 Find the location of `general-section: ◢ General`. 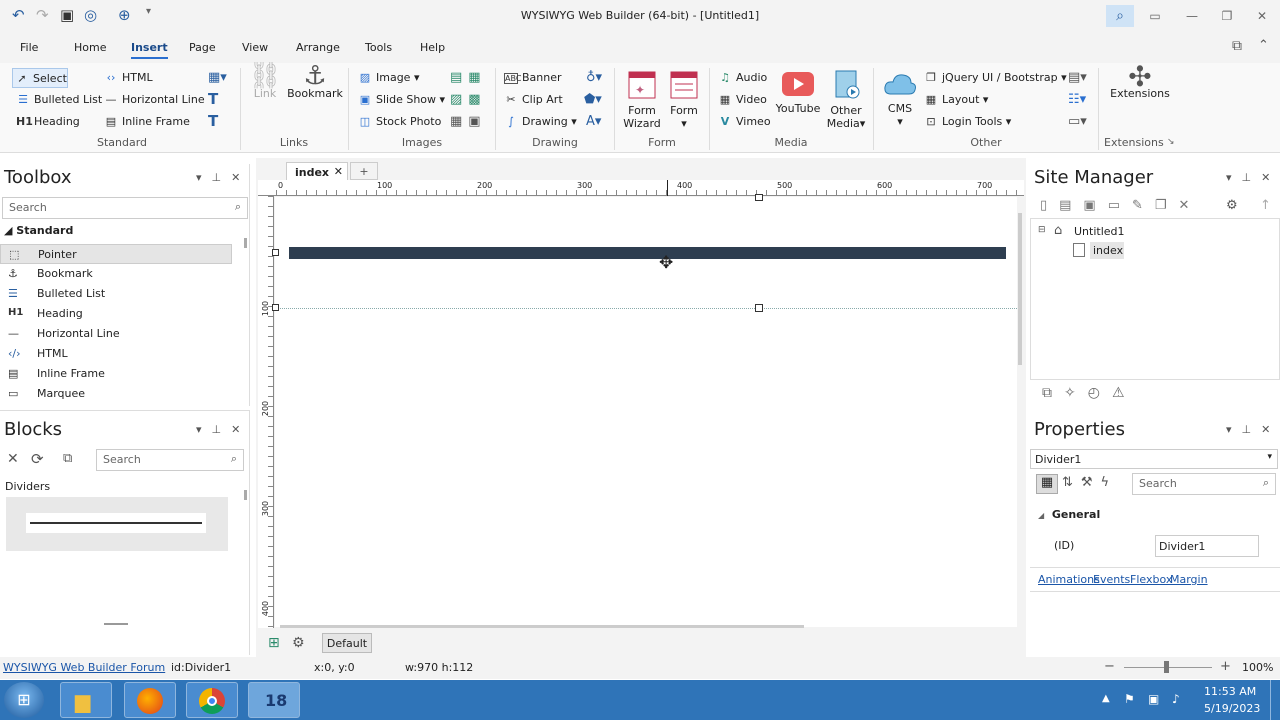

general-section: ◢ General is located at coordinates (1069, 514).